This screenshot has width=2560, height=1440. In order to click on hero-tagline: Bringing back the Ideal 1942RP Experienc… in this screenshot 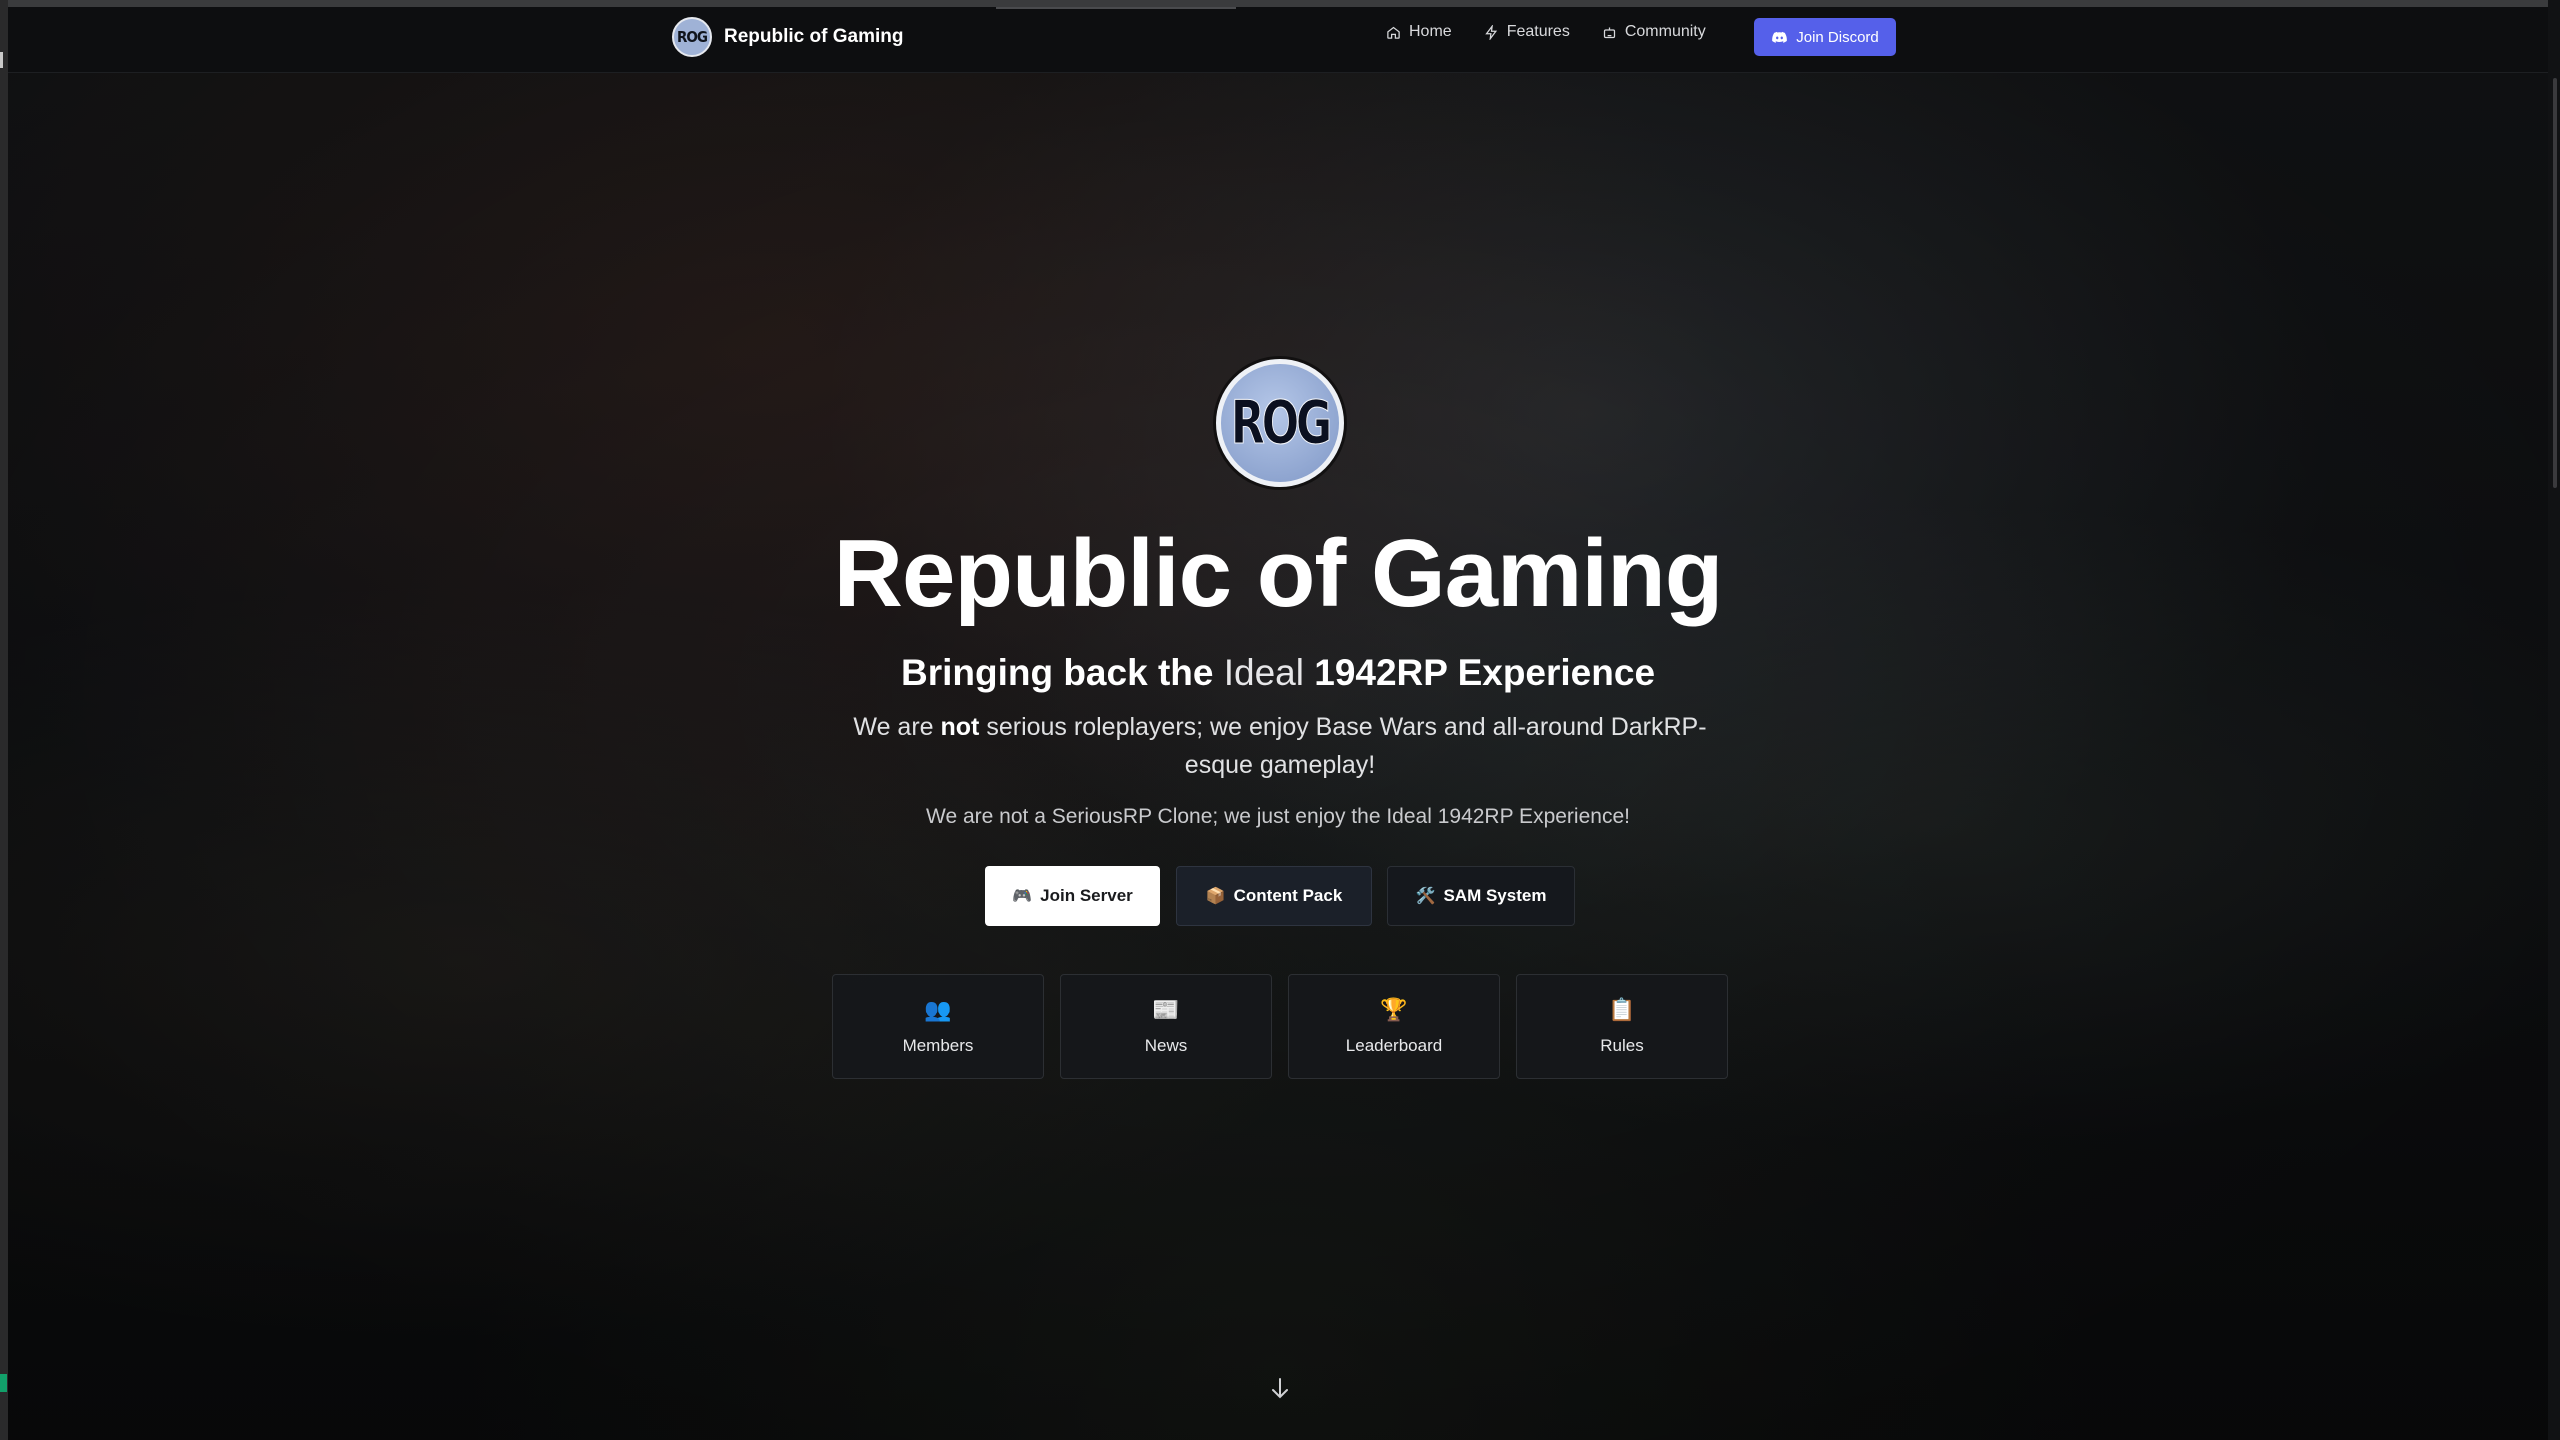, I will do `click(1278, 673)`.